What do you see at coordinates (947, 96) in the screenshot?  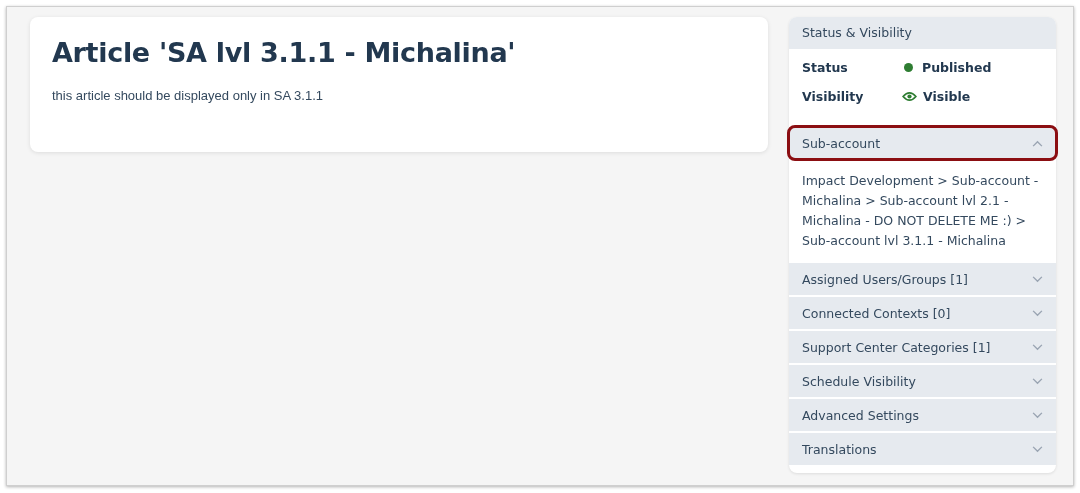 I see `field-value: Visible` at bounding box center [947, 96].